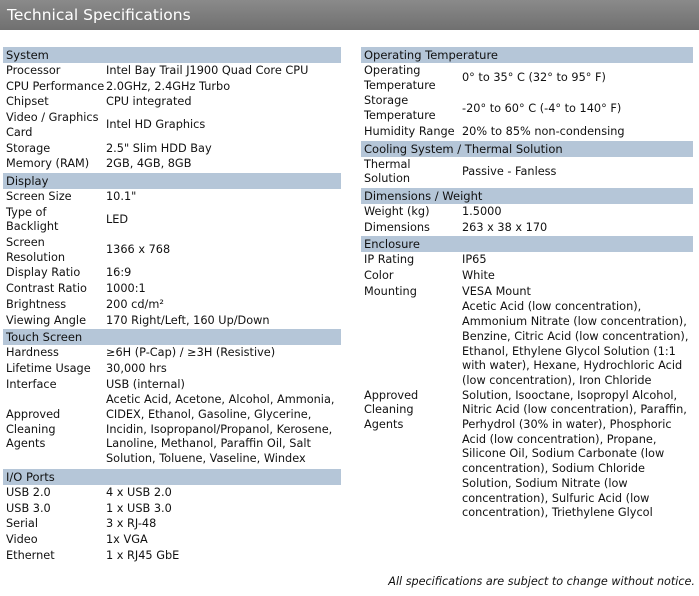 This screenshot has height=596, width=699. Describe the element at coordinates (149, 164) in the screenshot. I see `spec-value: 2GB, 4GB, 8GB` at that location.